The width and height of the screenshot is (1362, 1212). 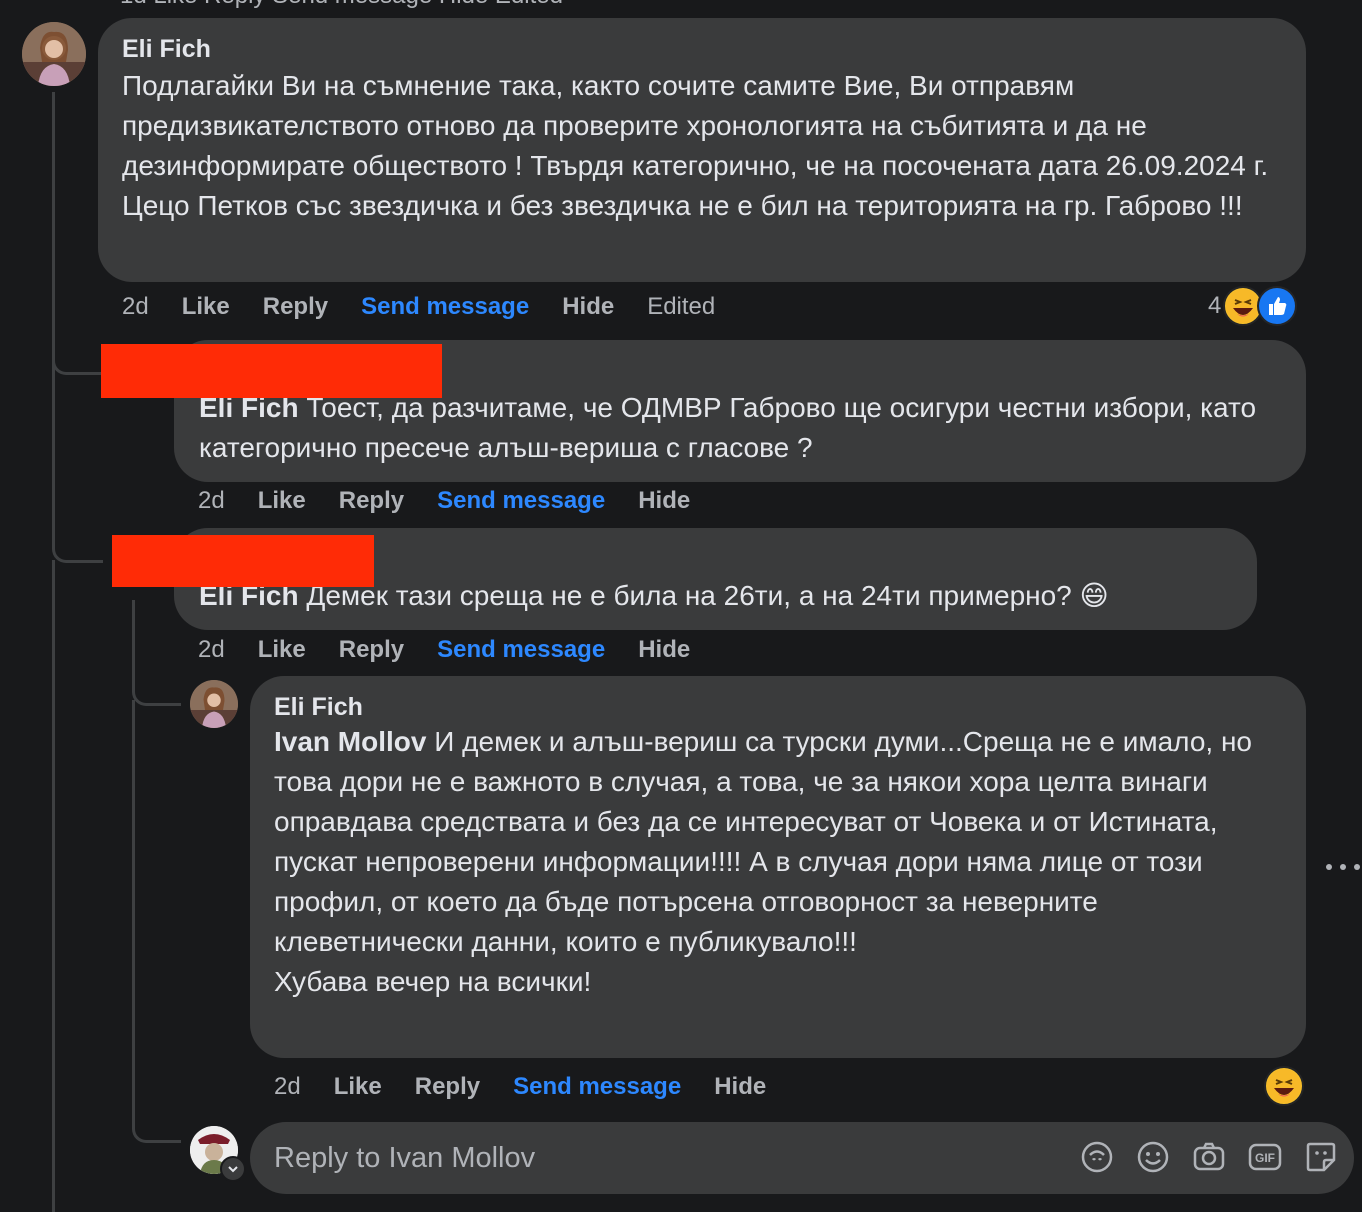 I want to click on thread-line-main, so click(x=77, y=233).